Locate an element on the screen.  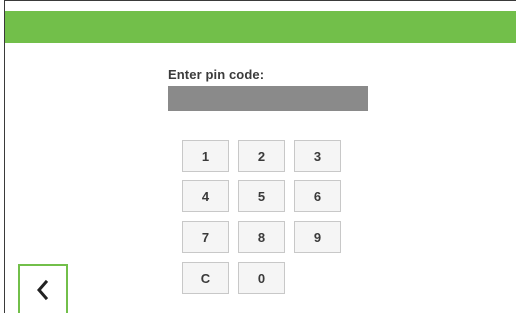
chevron-left-icon is located at coordinates (43, 289).